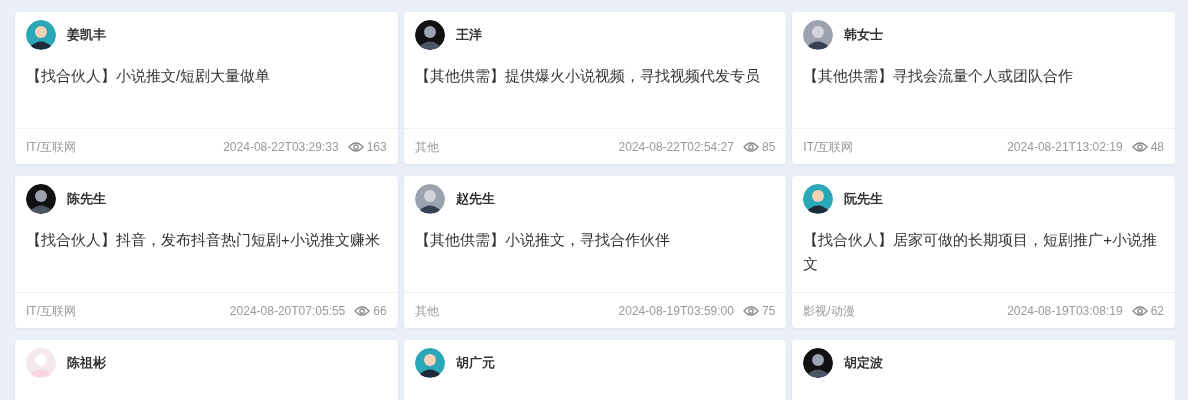 The image size is (1188, 400). I want to click on author-name: 陈先生, so click(86, 199).